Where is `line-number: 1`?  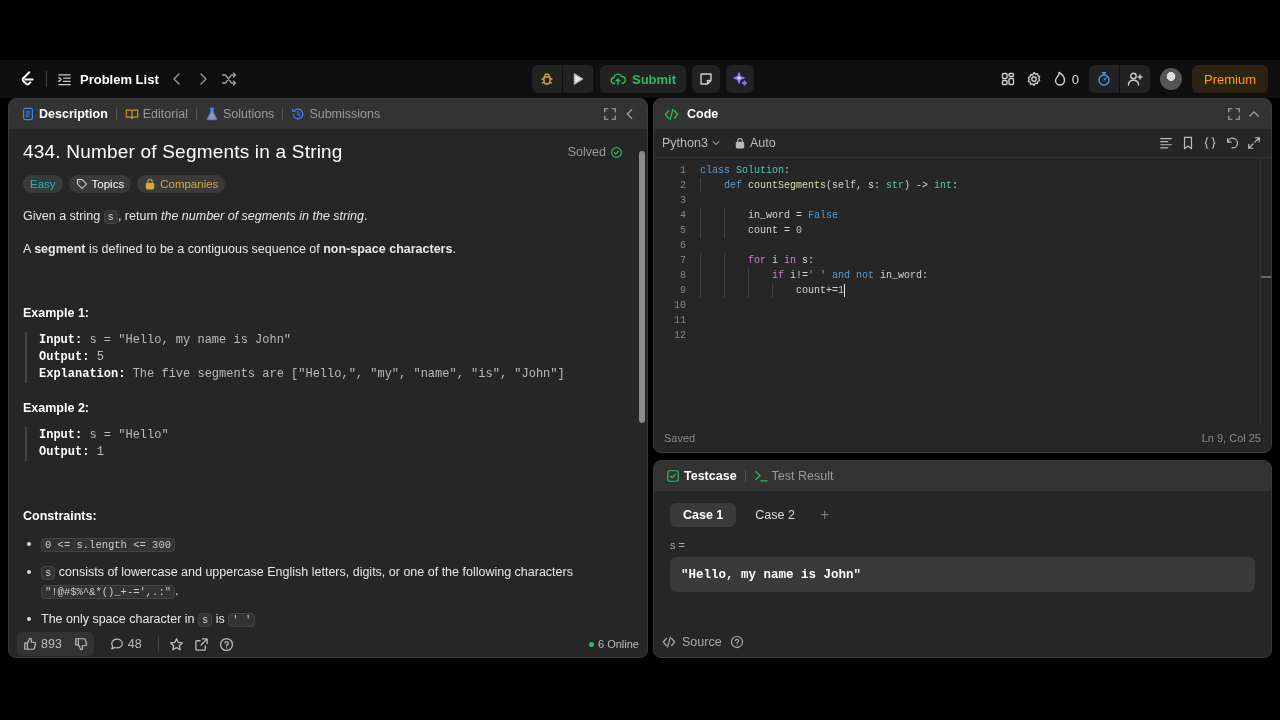 line-number: 1 is located at coordinates (682, 171).